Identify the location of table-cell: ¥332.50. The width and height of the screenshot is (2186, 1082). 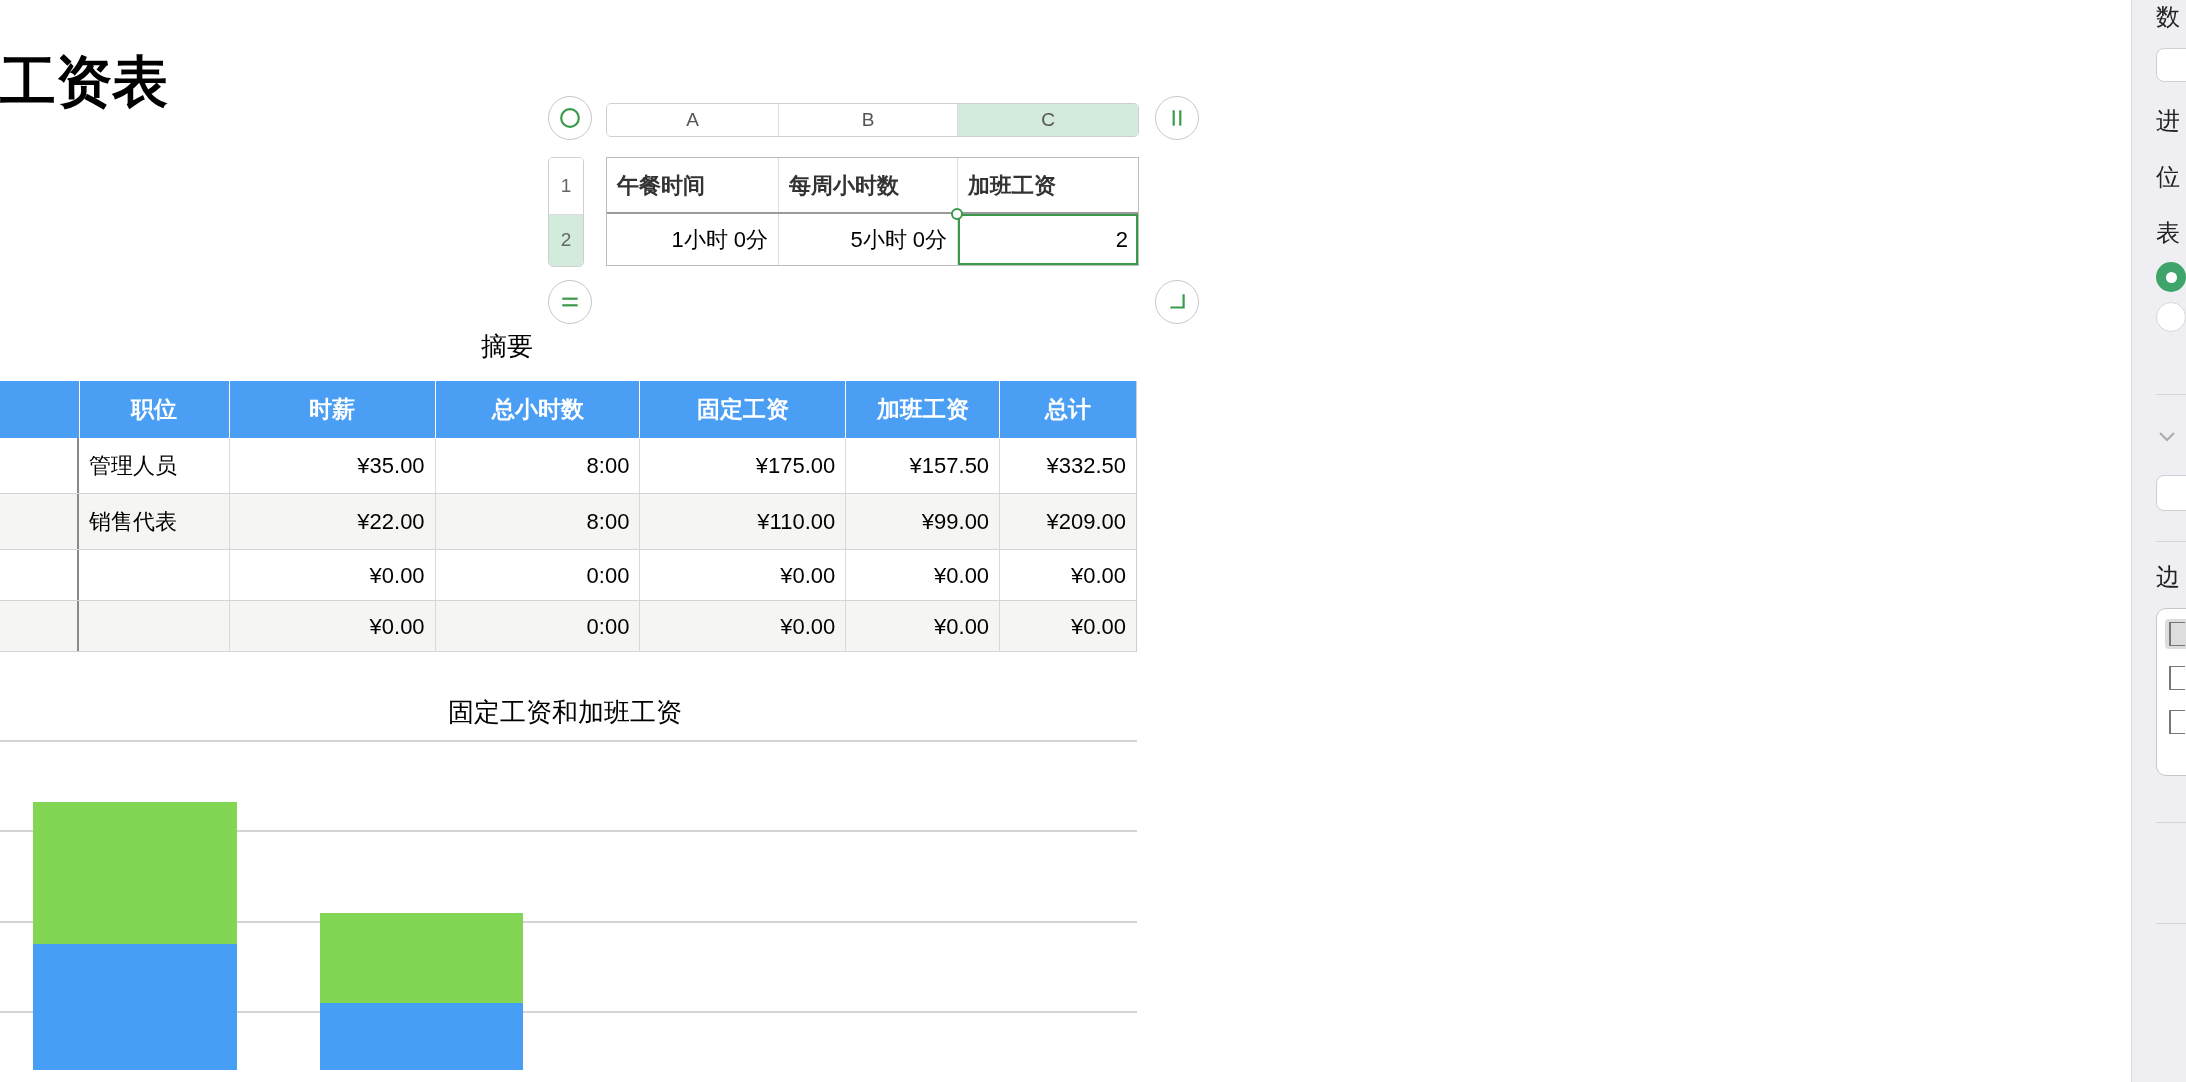
(1067, 465).